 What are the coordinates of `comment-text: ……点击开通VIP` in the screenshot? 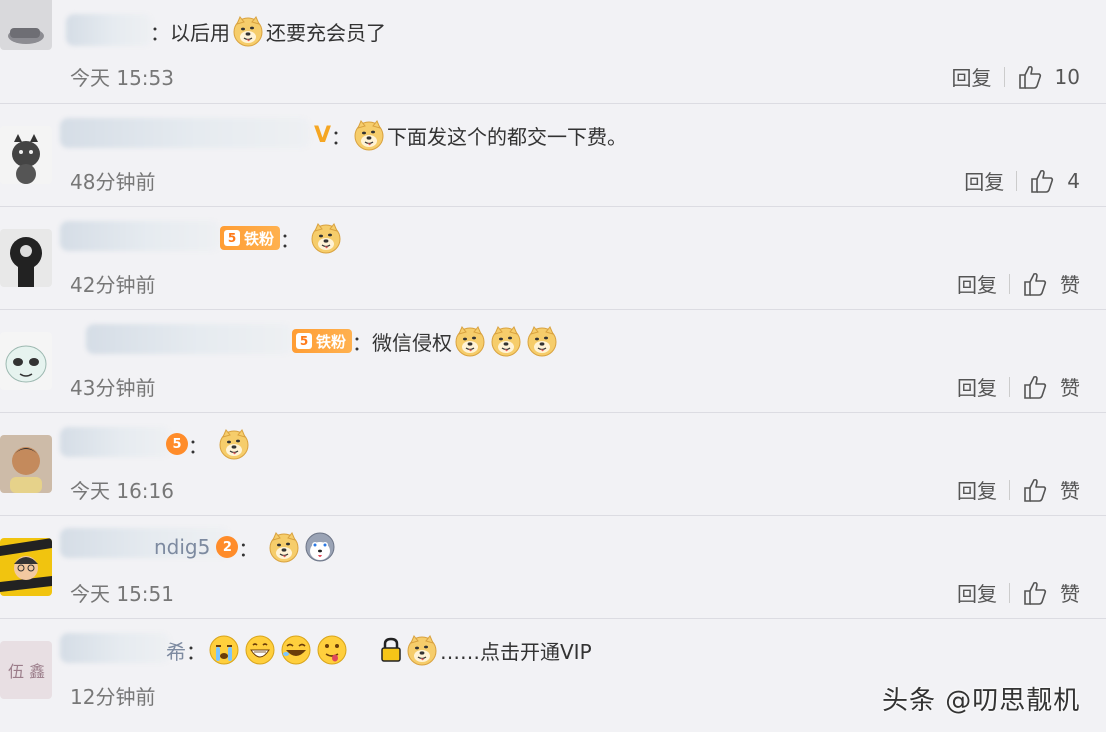 It's located at (516, 651).